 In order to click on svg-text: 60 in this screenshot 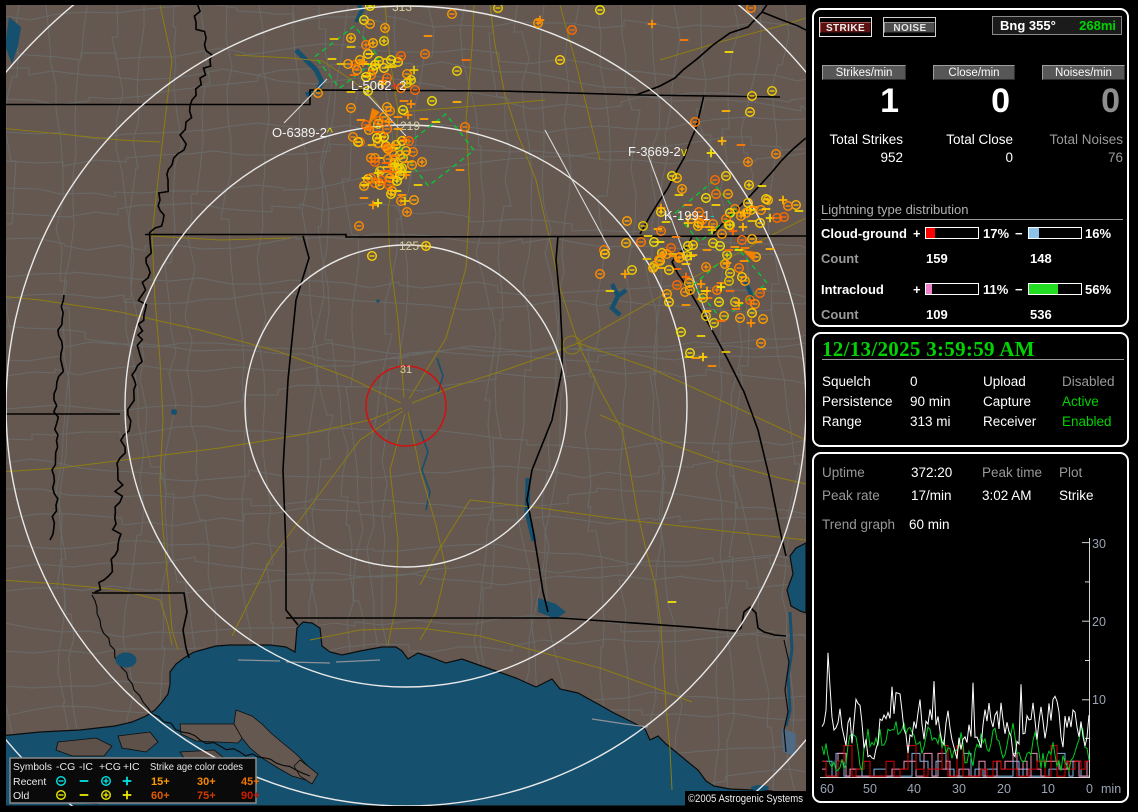, I will do `click(827, 789)`.